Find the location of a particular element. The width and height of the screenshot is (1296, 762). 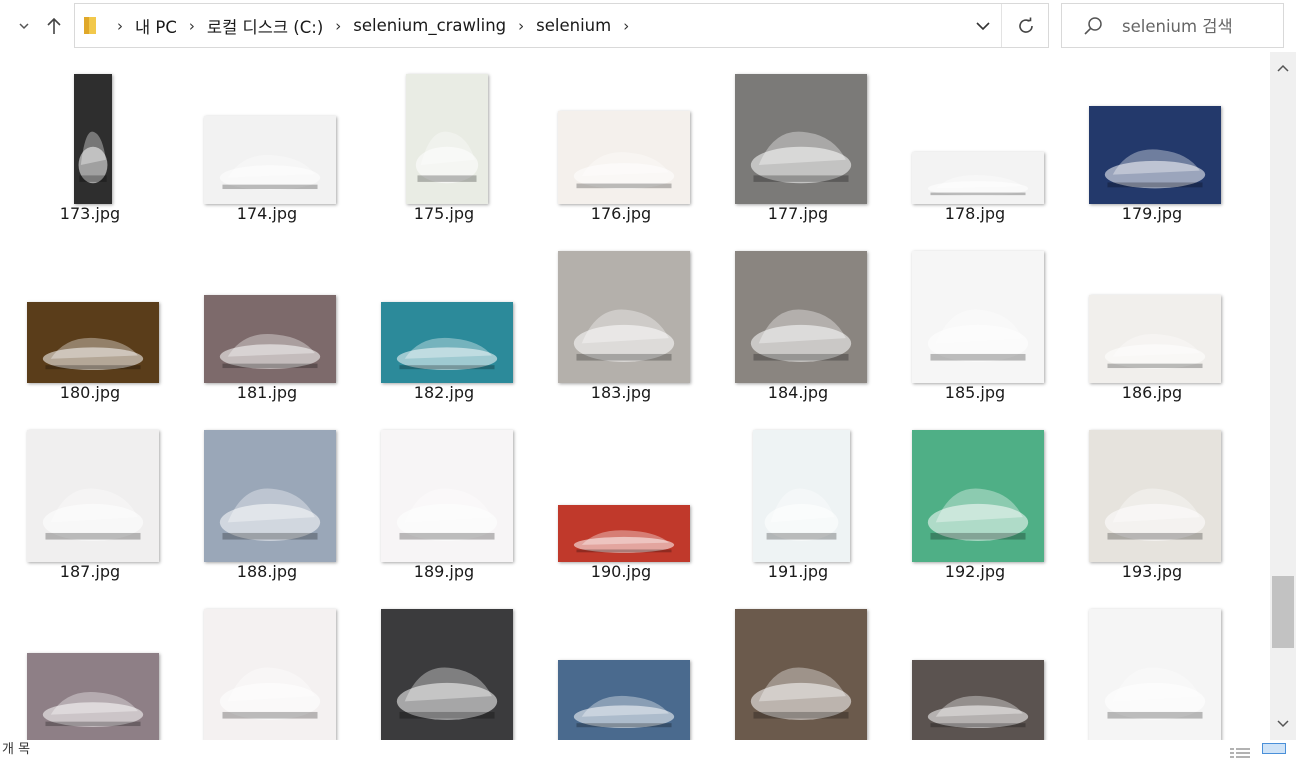

file-item: 190.jpg is located at coordinates (621, 505).